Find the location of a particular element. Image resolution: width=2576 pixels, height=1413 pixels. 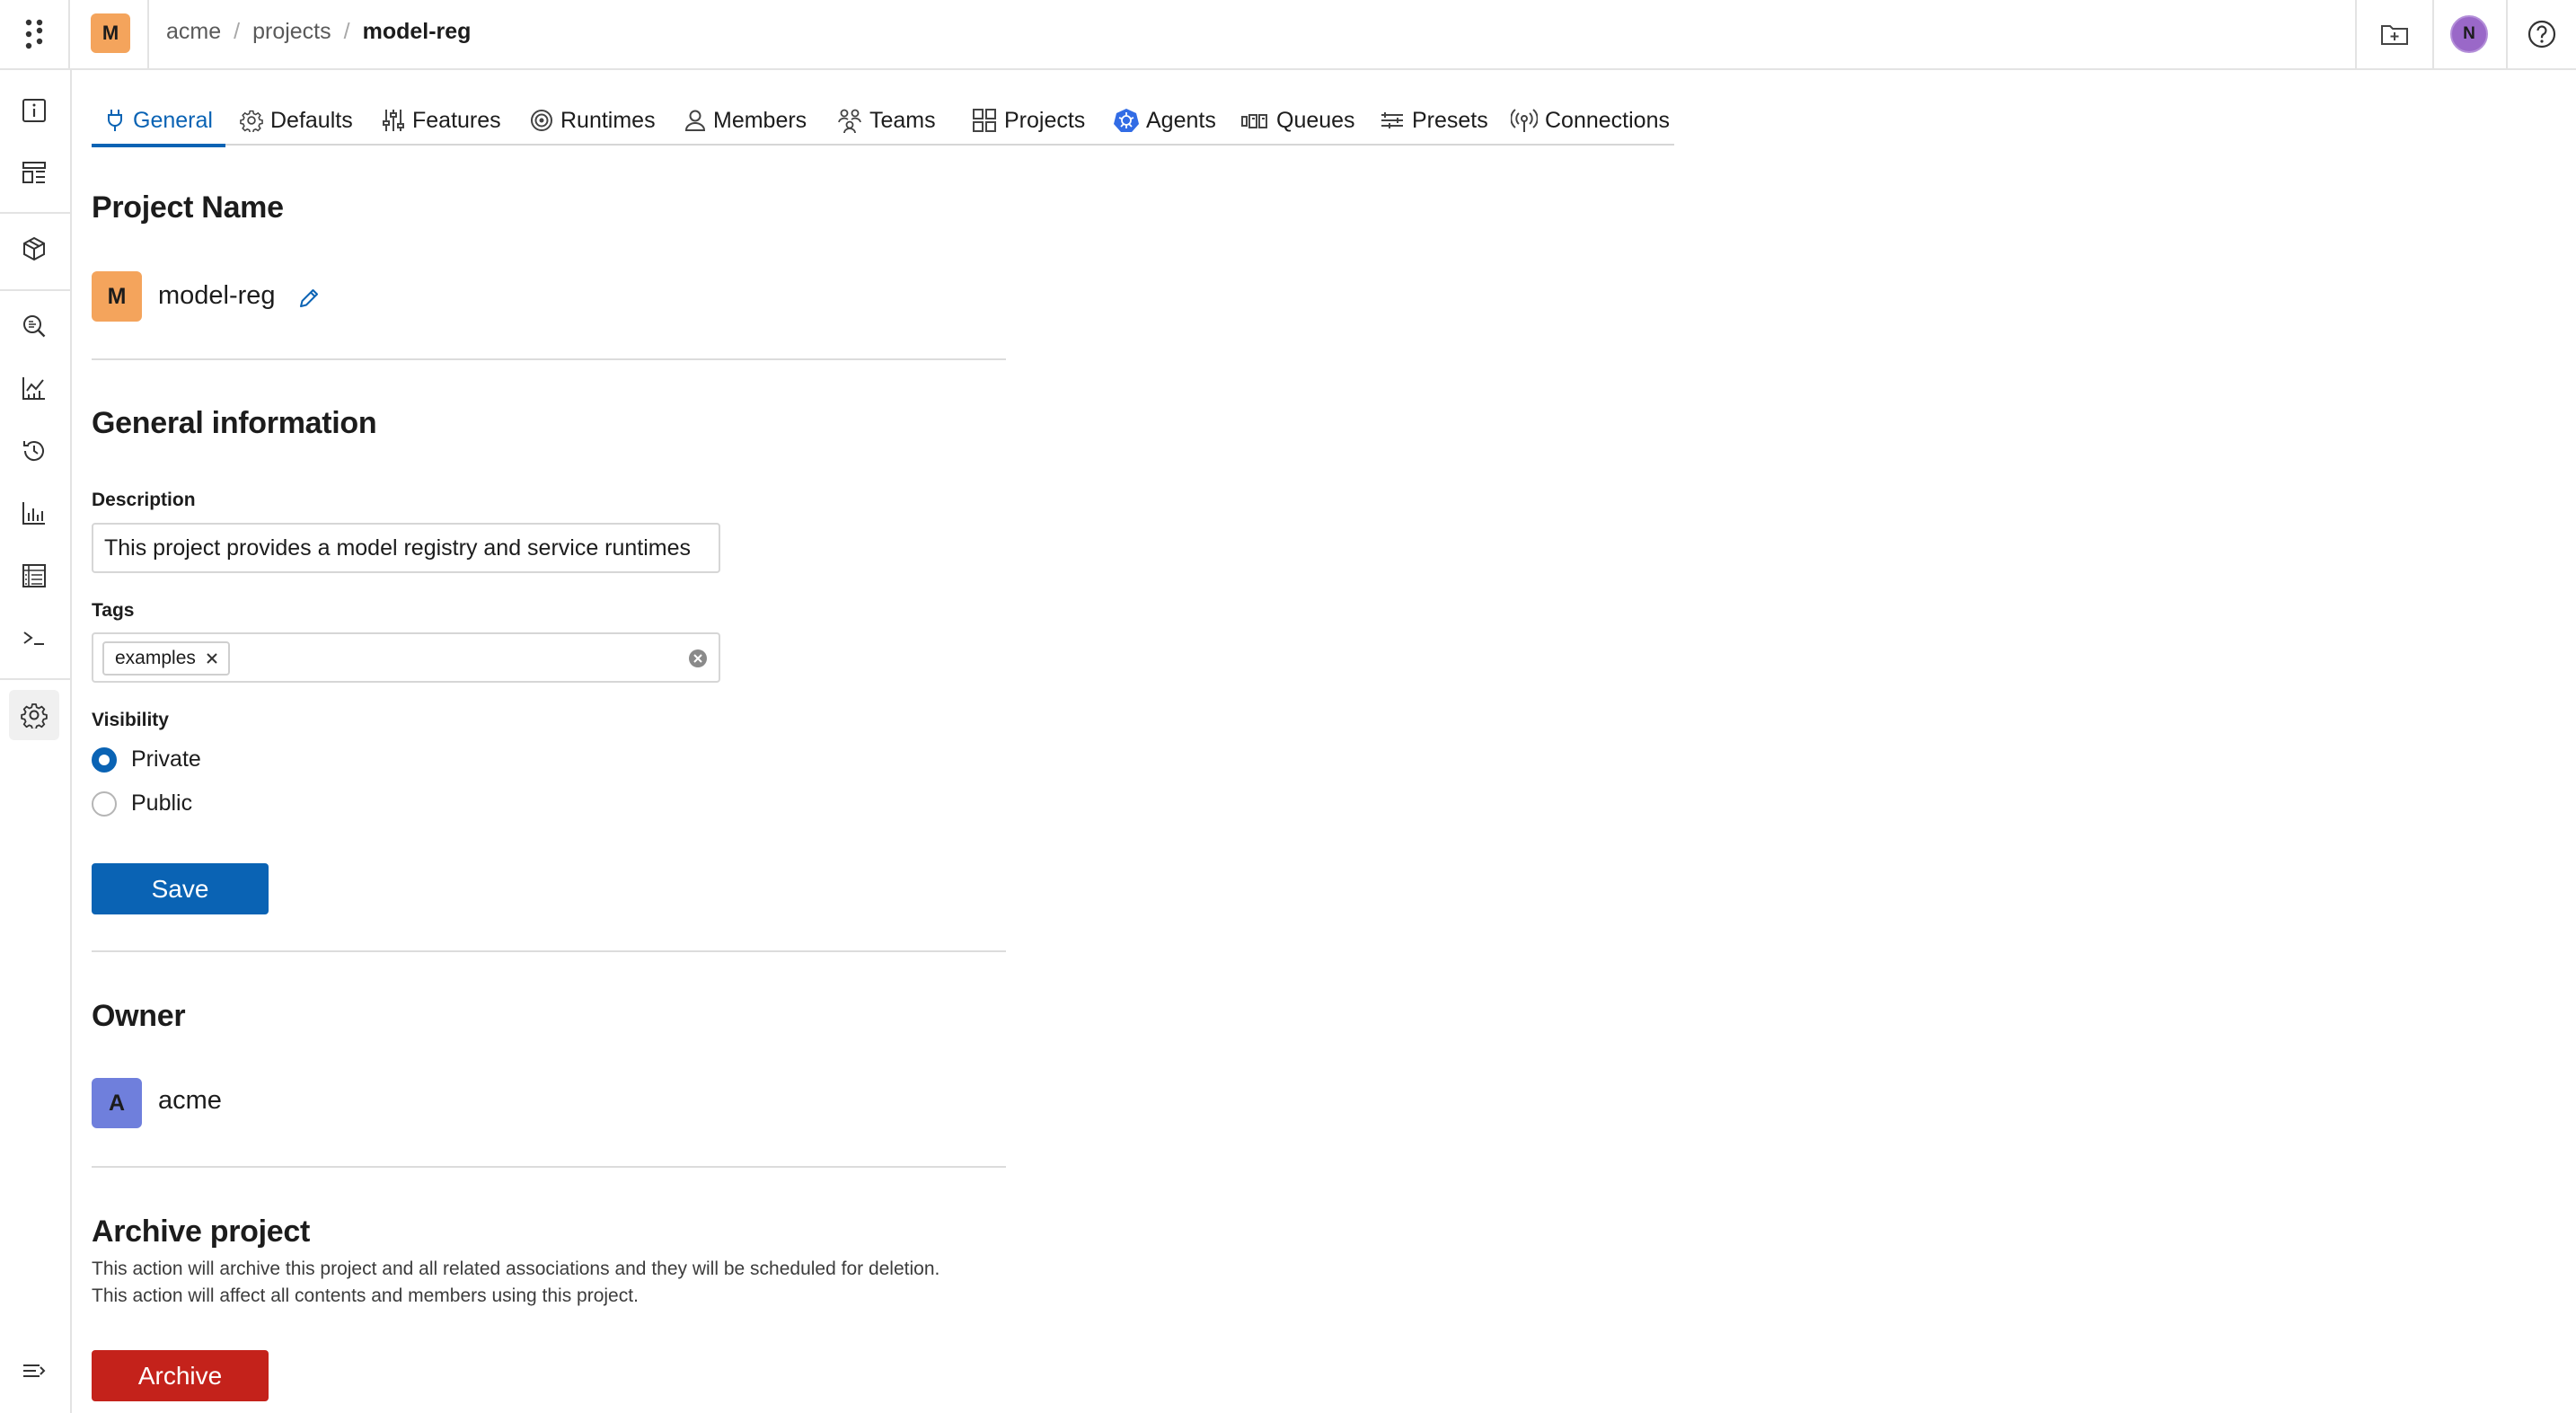

search-report-icon is located at coordinates (34, 326).